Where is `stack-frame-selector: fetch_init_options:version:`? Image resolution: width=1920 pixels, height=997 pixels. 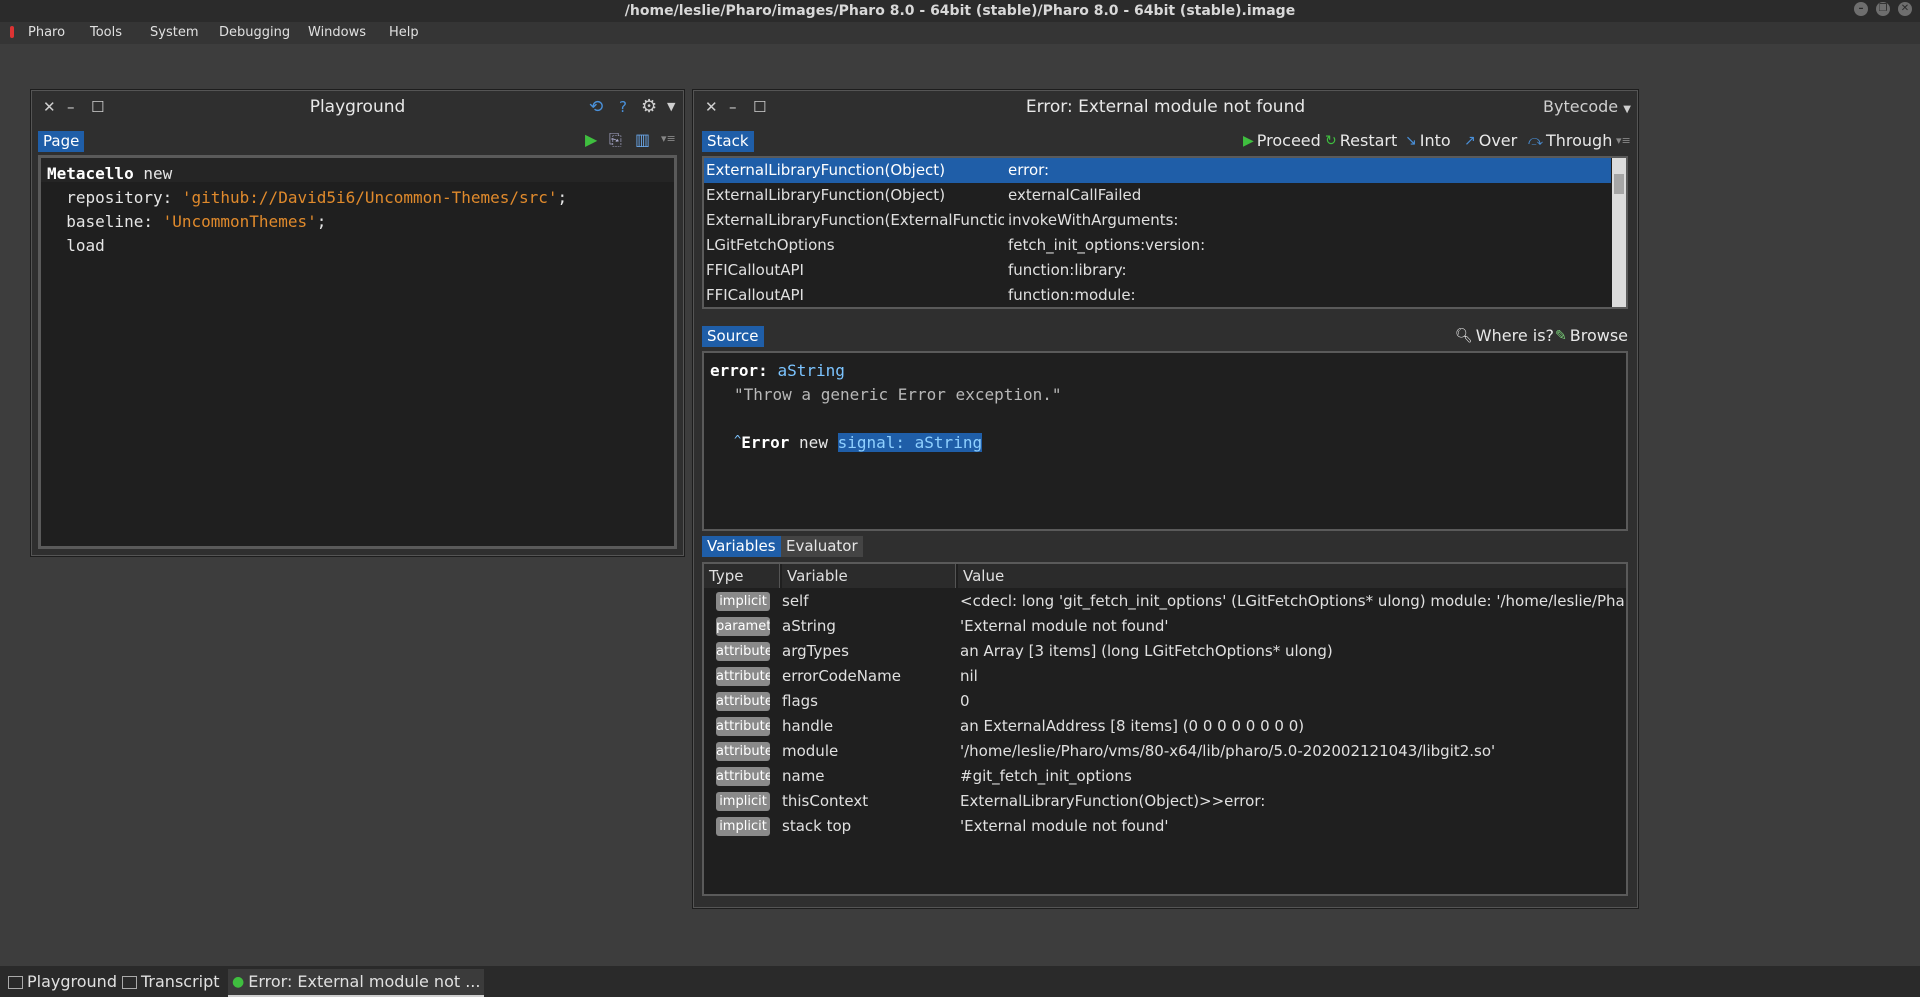
stack-frame-selector: fetch_init_options:version: is located at coordinates (1107, 245).